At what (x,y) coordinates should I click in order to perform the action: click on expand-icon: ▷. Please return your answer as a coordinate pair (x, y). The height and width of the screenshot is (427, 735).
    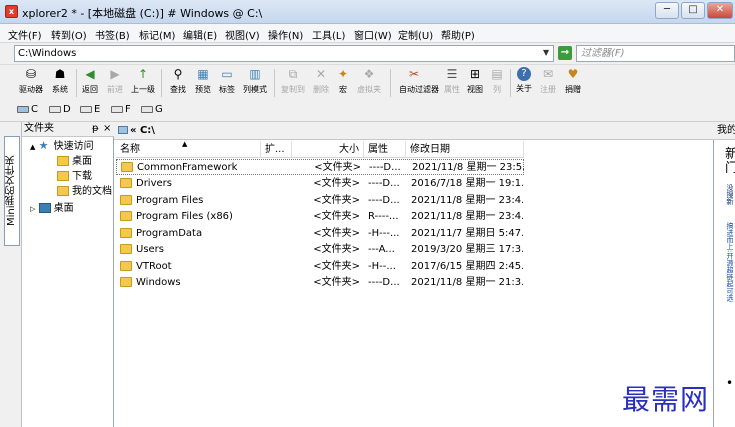
    Looking at the image, I should click on (32, 209).